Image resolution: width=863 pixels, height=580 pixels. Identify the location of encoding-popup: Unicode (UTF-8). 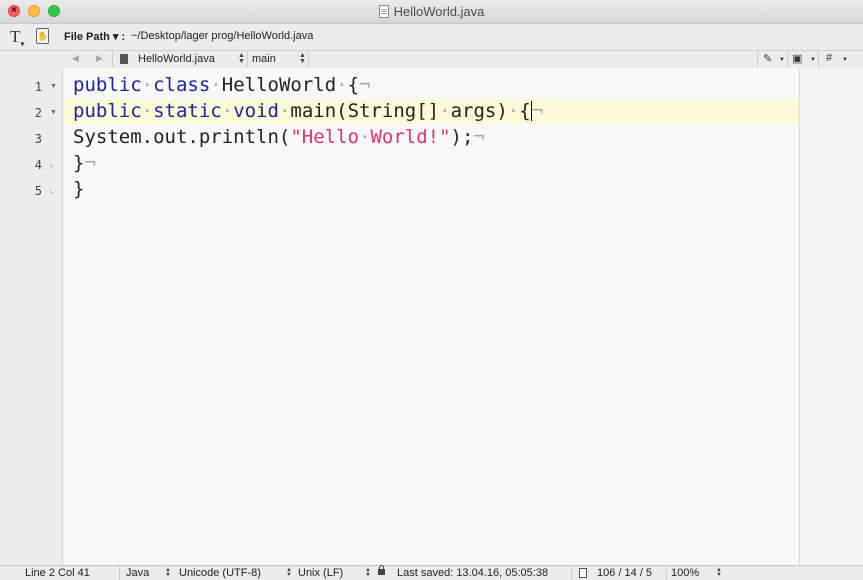
(220, 573).